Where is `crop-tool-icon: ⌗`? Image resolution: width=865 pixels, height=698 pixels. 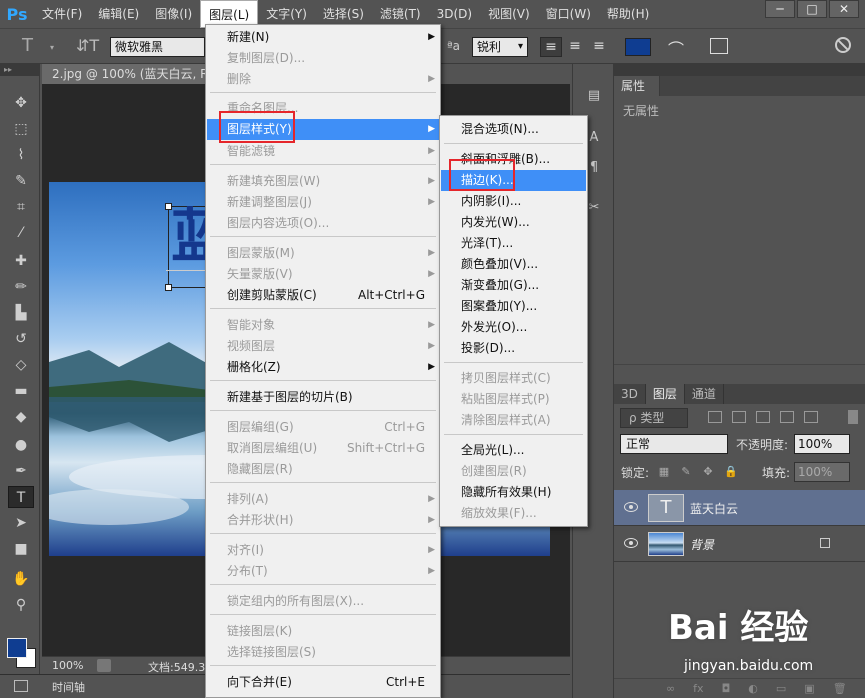 crop-tool-icon: ⌗ is located at coordinates (21, 207).